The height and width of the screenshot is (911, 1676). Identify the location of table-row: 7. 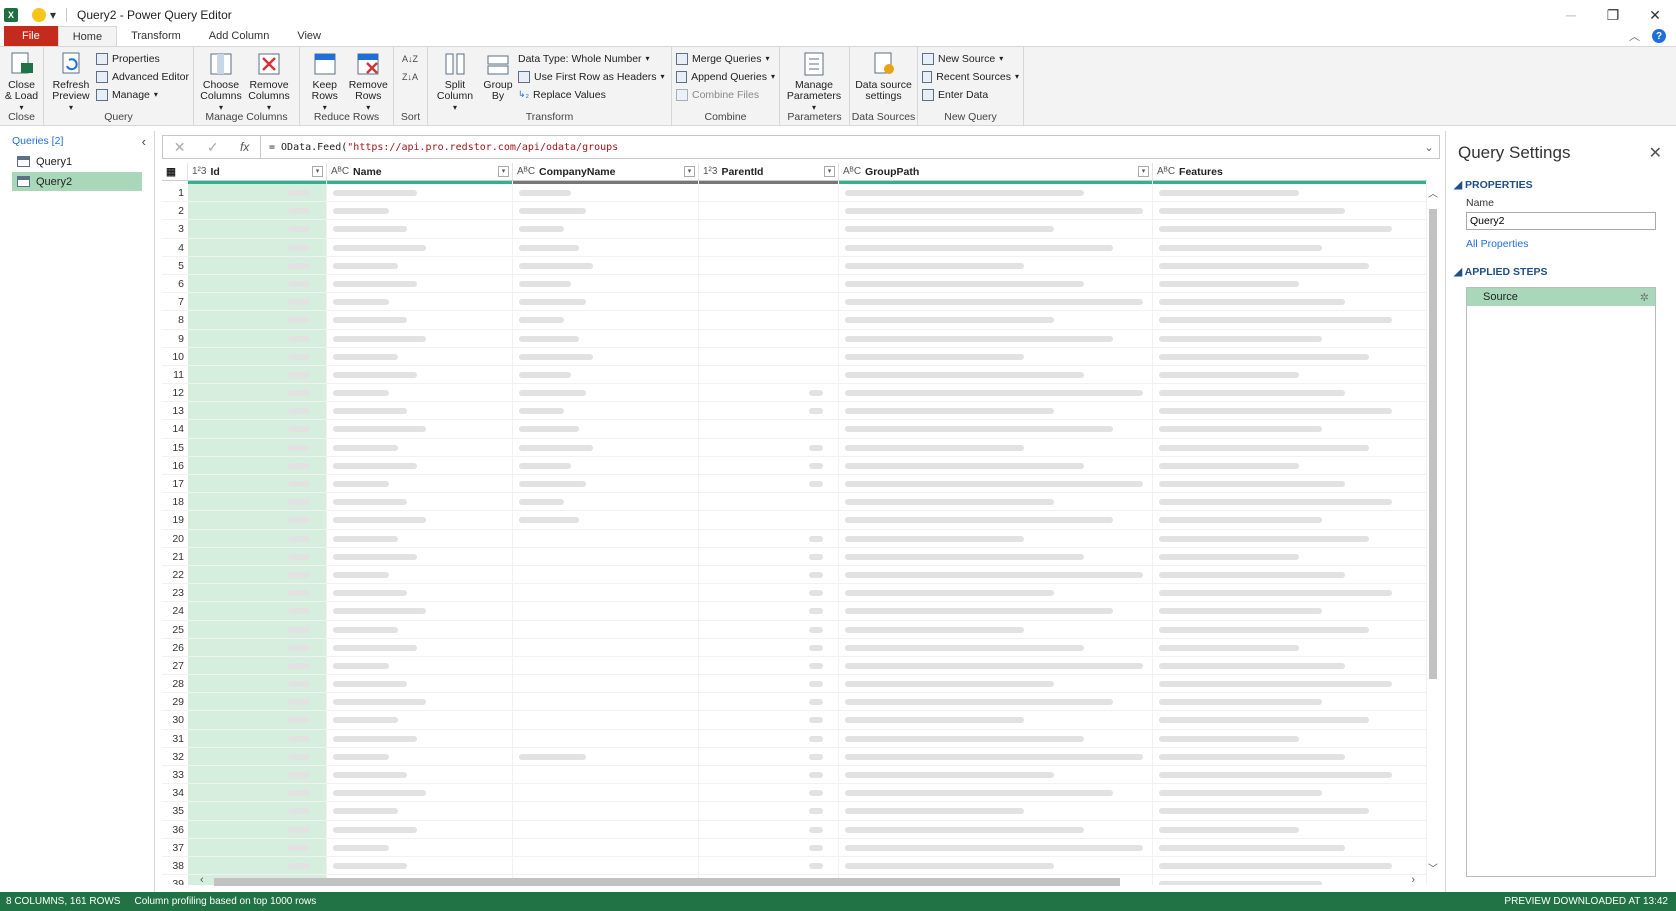
(794, 302).